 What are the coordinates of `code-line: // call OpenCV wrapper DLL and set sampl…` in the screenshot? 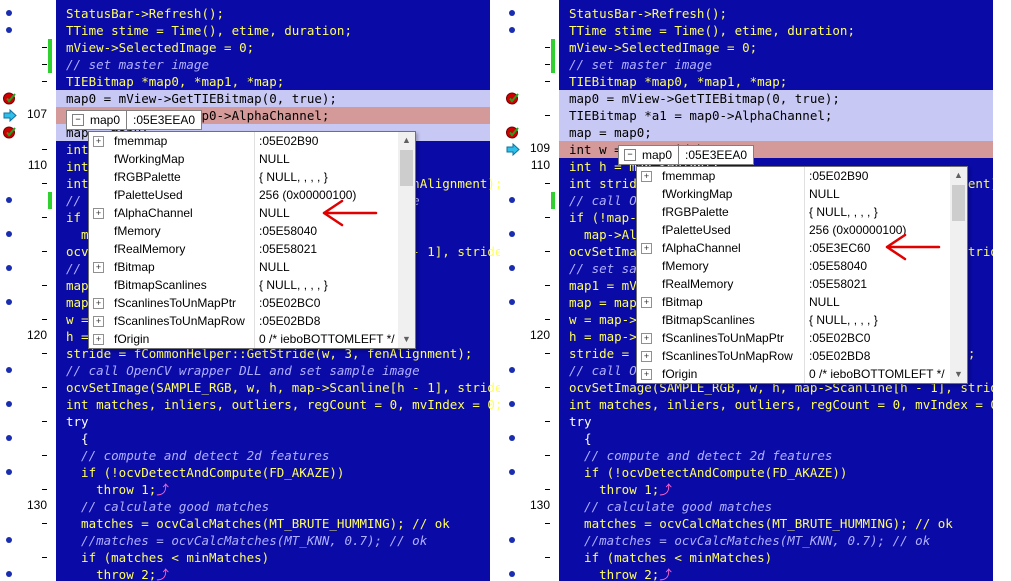 It's located at (273, 370).